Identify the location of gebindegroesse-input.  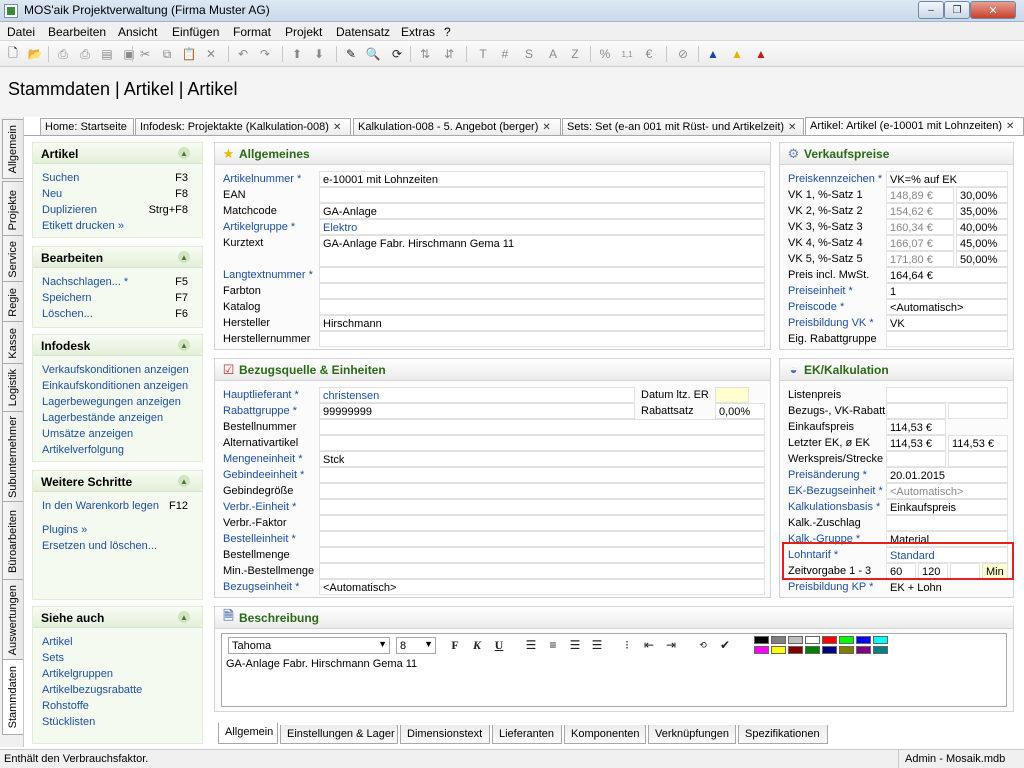
(542, 491).